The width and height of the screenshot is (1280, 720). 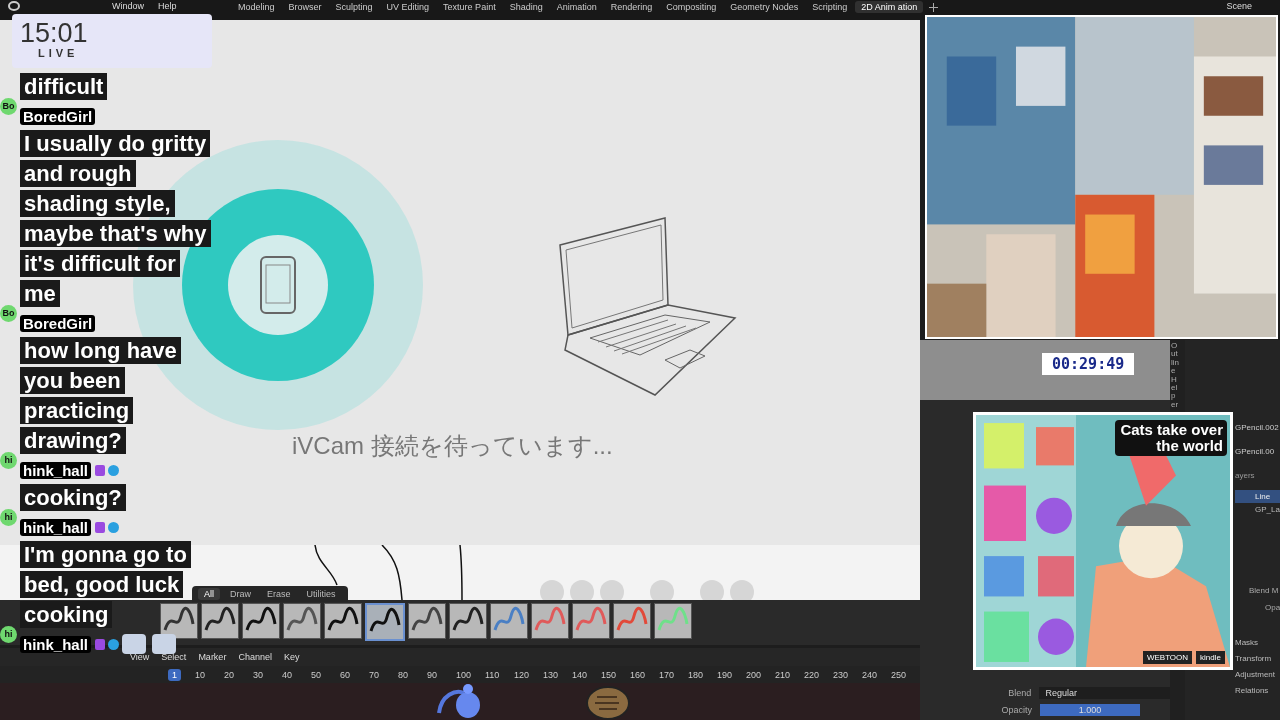 What do you see at coordinates (783, 674) in the screenshot?
I see `frame-number: 210` at bounding box center [783, 674].